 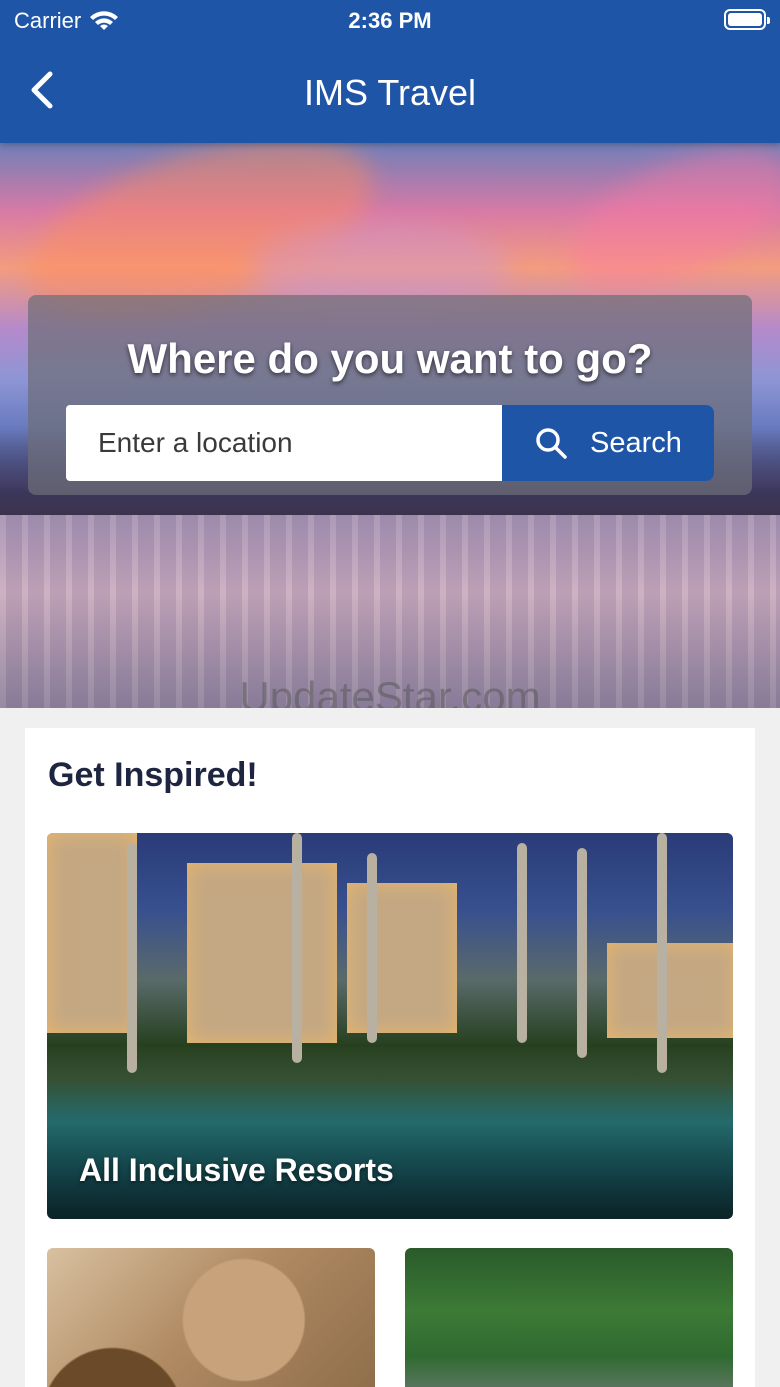 What do you see at coordinates (569, 1317) in the screenshot?
I see `tile-forest-cabin` at bounding box center [569, 1317].